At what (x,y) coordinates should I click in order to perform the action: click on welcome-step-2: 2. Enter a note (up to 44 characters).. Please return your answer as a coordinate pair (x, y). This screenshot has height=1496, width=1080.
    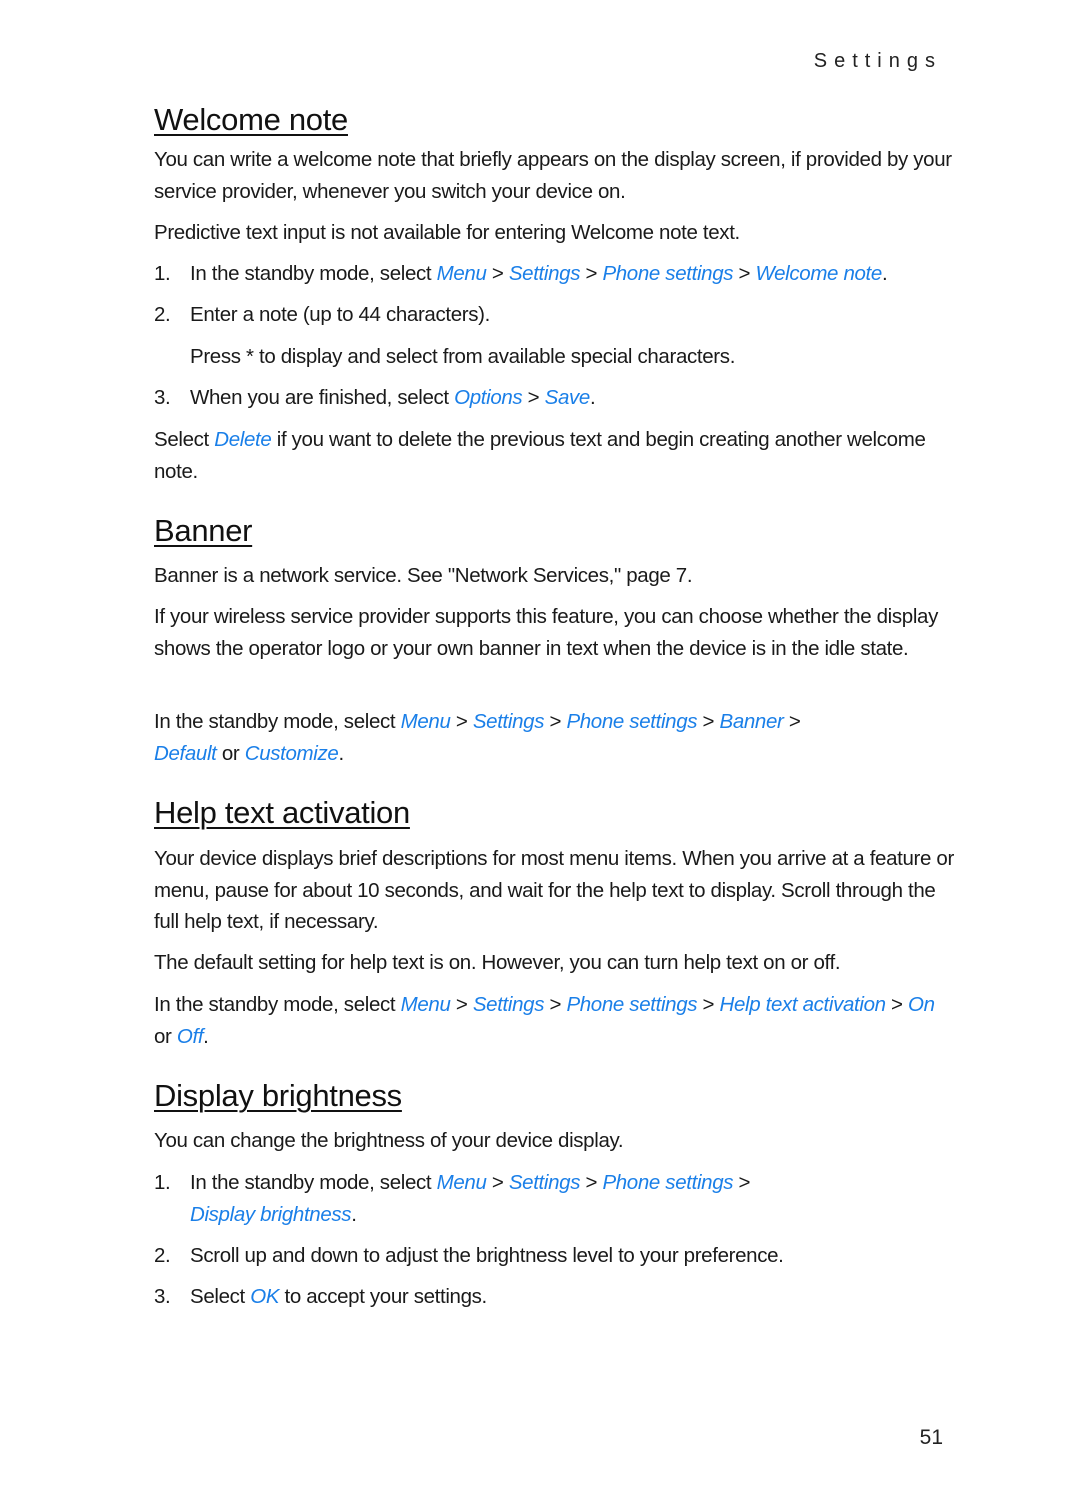
    Looking at the image, I should click on (554, 315).